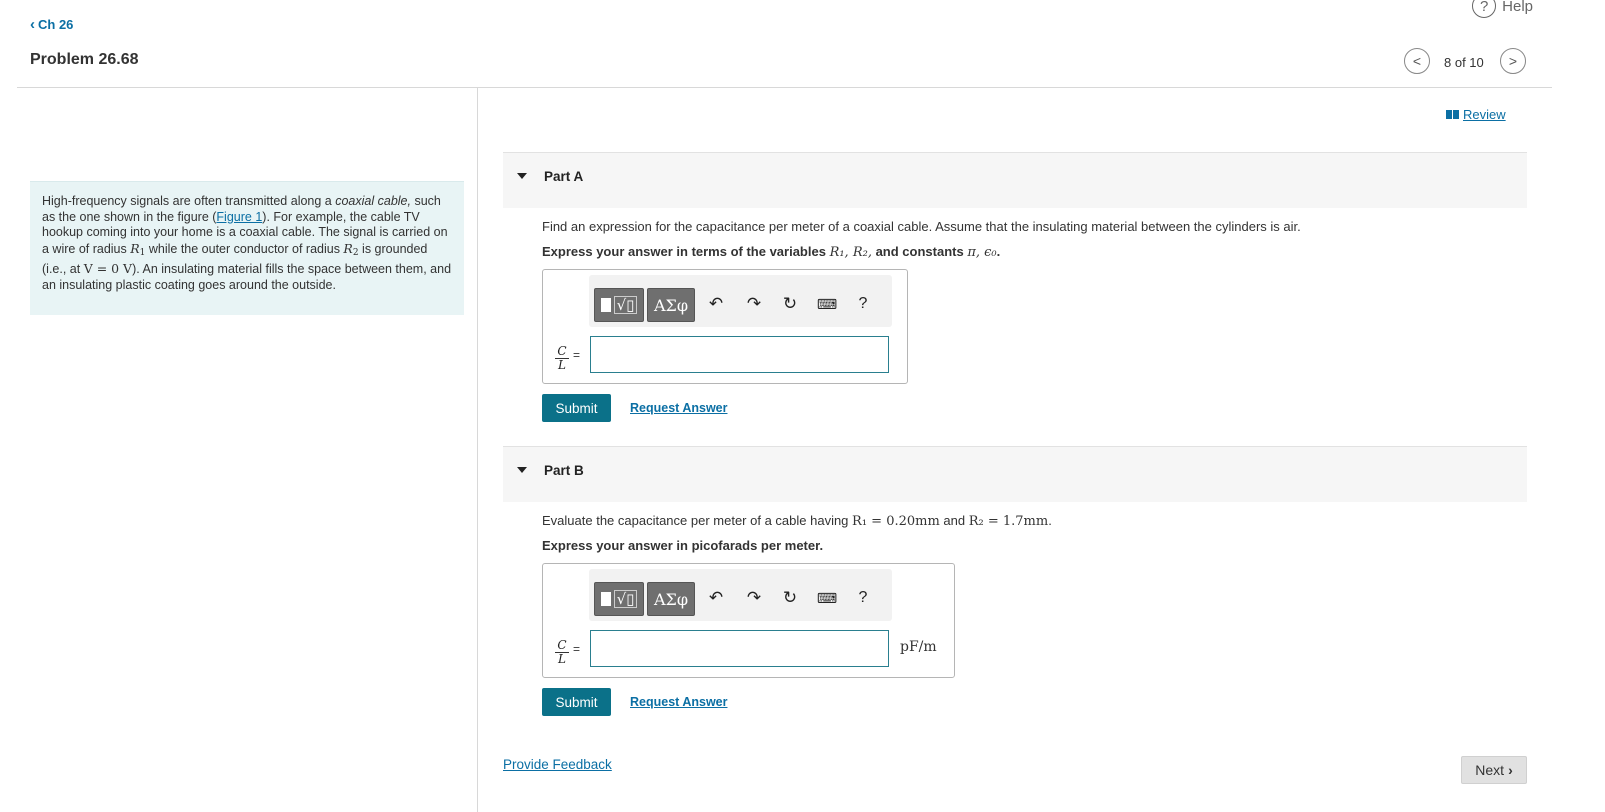  I want to click on previous-problem-button: <, so click(1417, 61).